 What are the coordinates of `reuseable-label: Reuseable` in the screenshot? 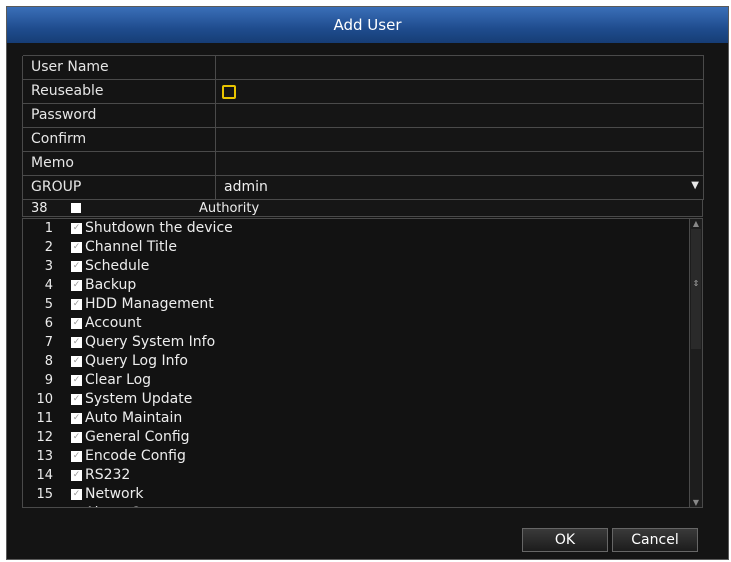 It's located at (67, 91).